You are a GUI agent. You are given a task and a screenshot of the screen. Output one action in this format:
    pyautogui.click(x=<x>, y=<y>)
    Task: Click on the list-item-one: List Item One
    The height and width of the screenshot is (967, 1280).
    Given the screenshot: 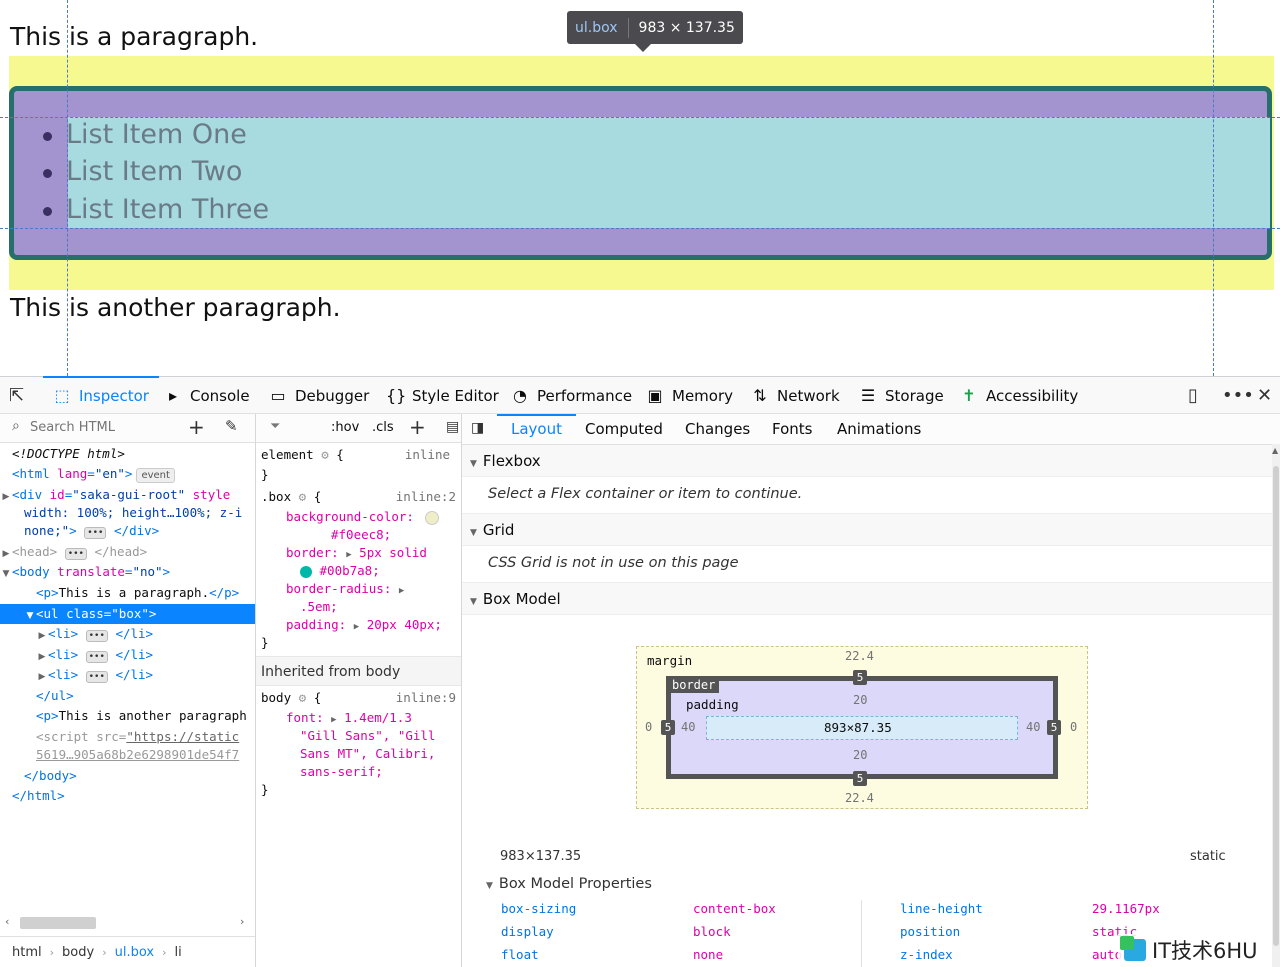 What is the action you would take?
    pyautogui.click(x=156, y=134)
    